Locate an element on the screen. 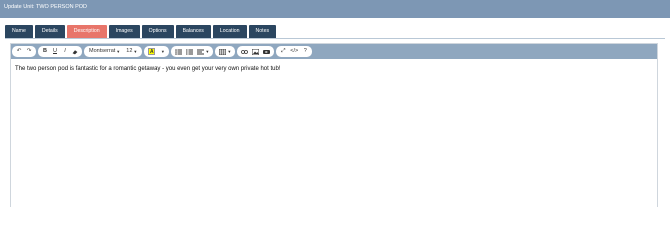 The width and height of the screenshot is (670, 240). tab-options: Options is located at coordinates (157, 31).